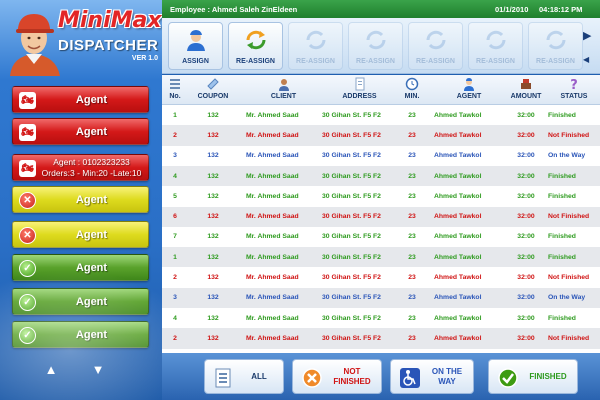  What do you see at coordinates (495, 61) in the screenshot?
I see `reassign-label: RE-ASSIGN` at bounding box center [495, 61].